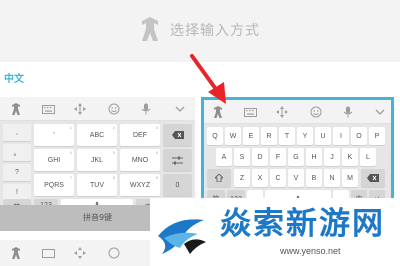 Image resolution: width=400 pixels, height=266 pixels. Describe the element at coordinates (310, 251) in the screenshot. I see `watermark-url: www.yenso.net` at that location.